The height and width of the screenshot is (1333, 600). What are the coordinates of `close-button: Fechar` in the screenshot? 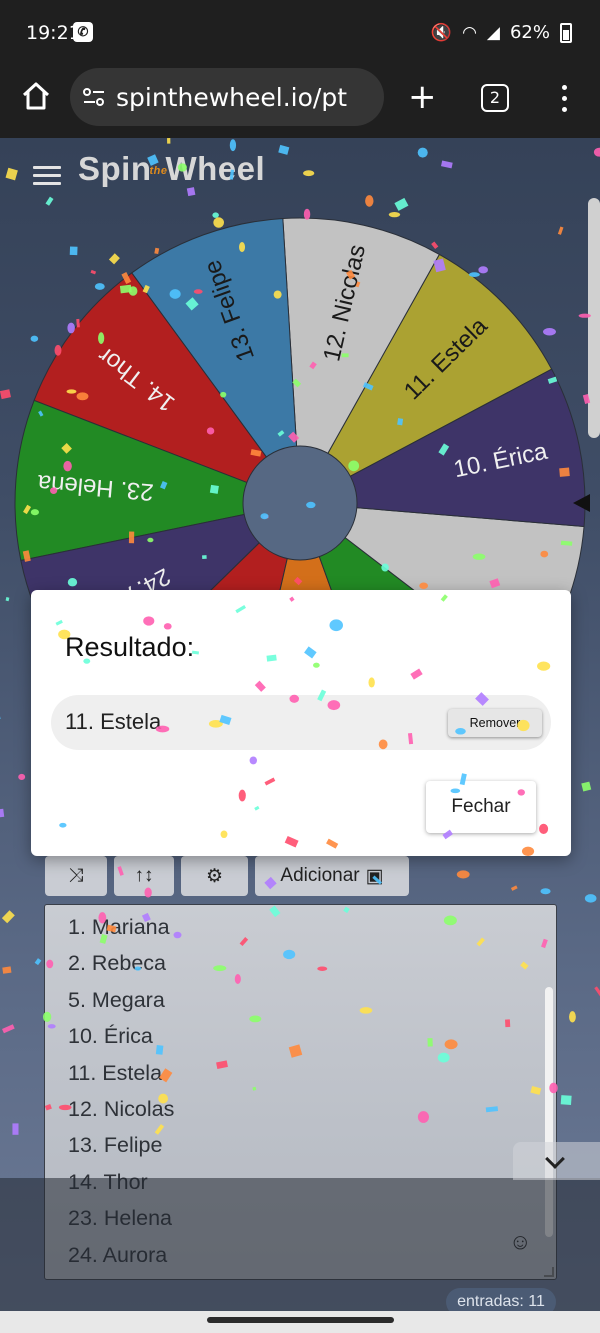 It's located at (481, 807).